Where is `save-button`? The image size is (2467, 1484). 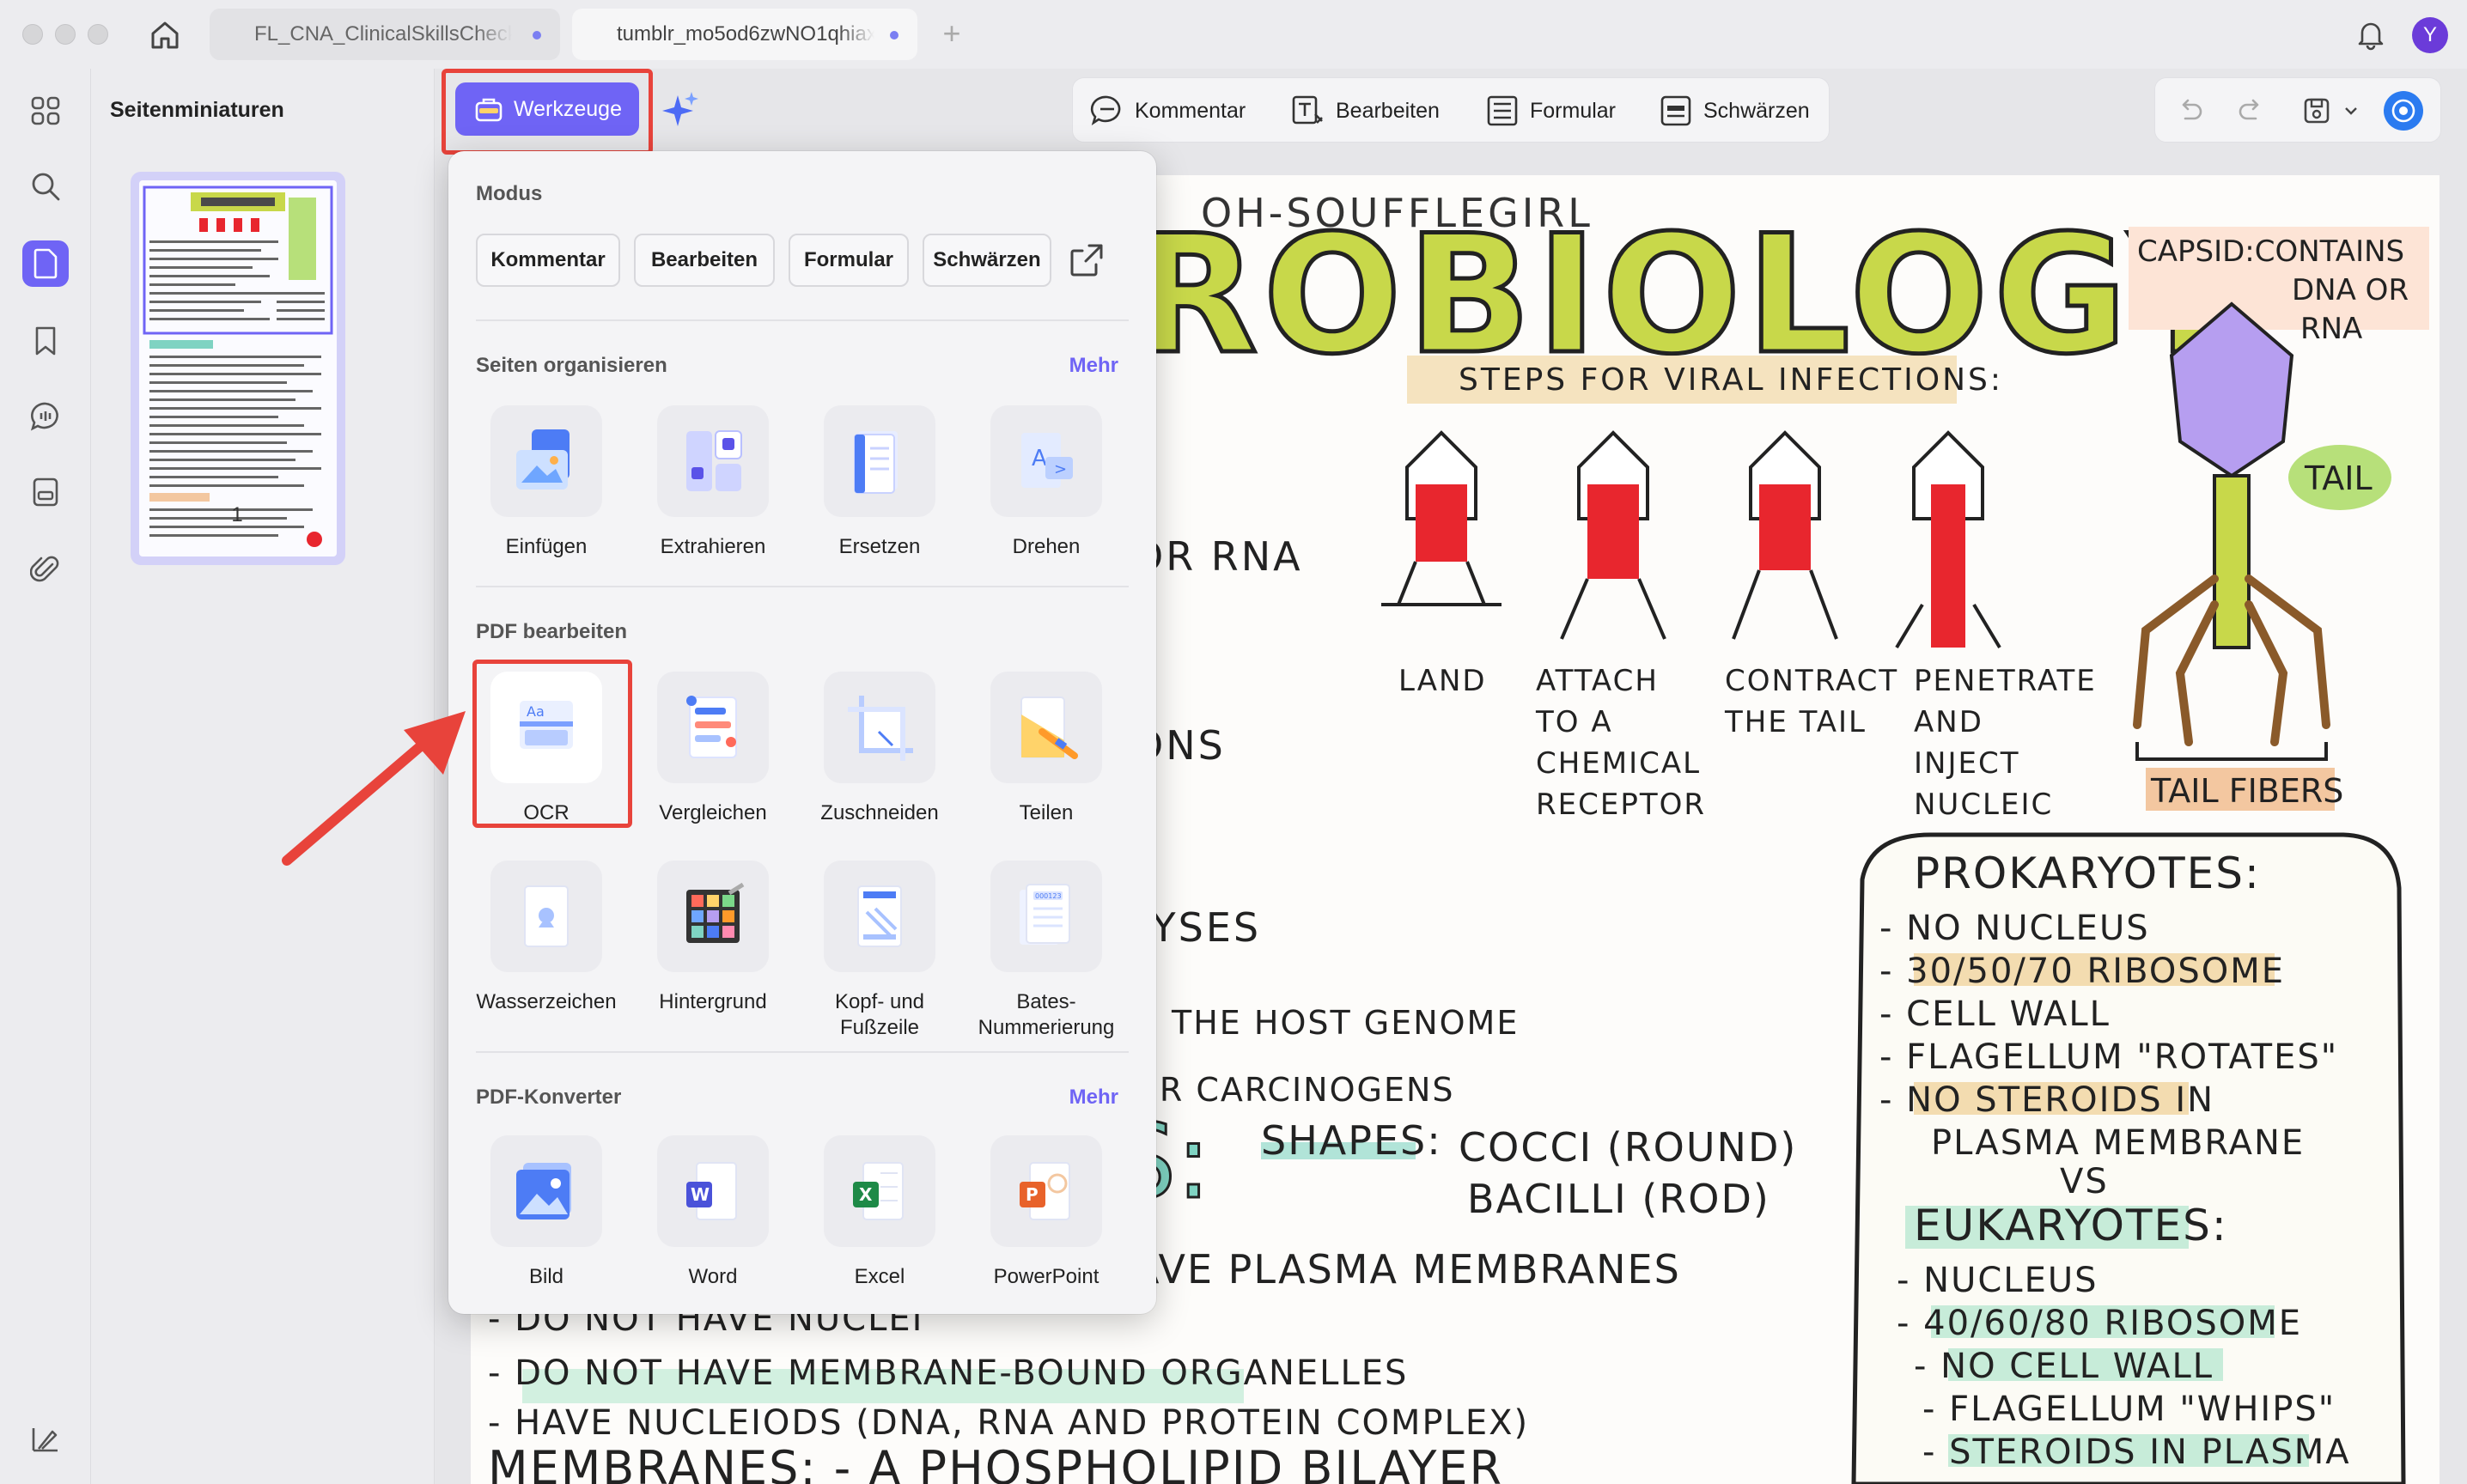 save-button is located at coordinates (2317, 111).